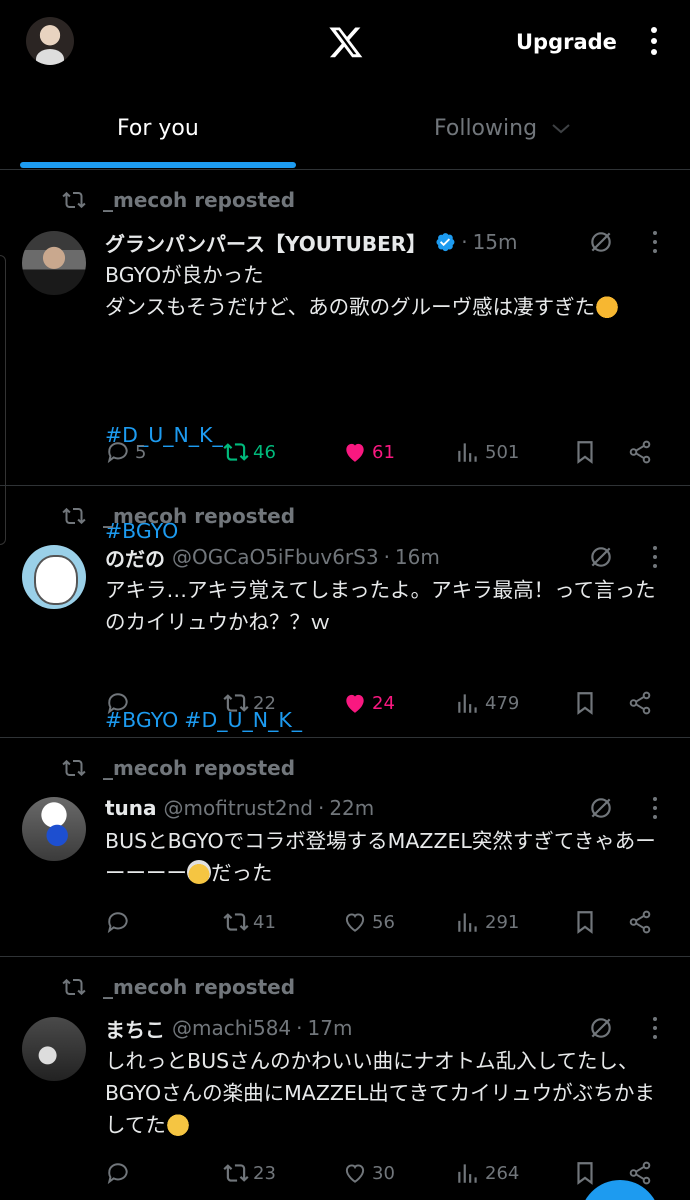  I want to click on user-handle: @mofitrust2nd, so click(238, 808).